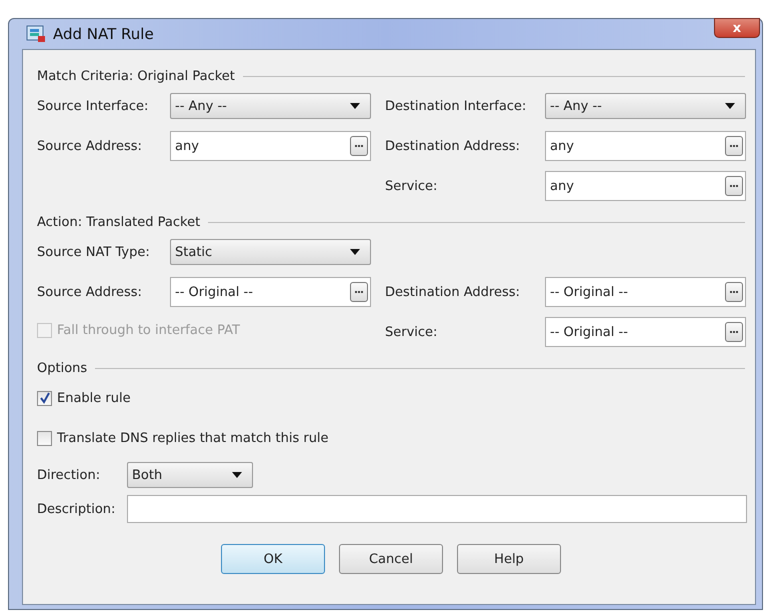 The image size is (765, 613). Describe the element at coordinates (62, 368) in the screenshot. I see `section-title: Options` at that location.